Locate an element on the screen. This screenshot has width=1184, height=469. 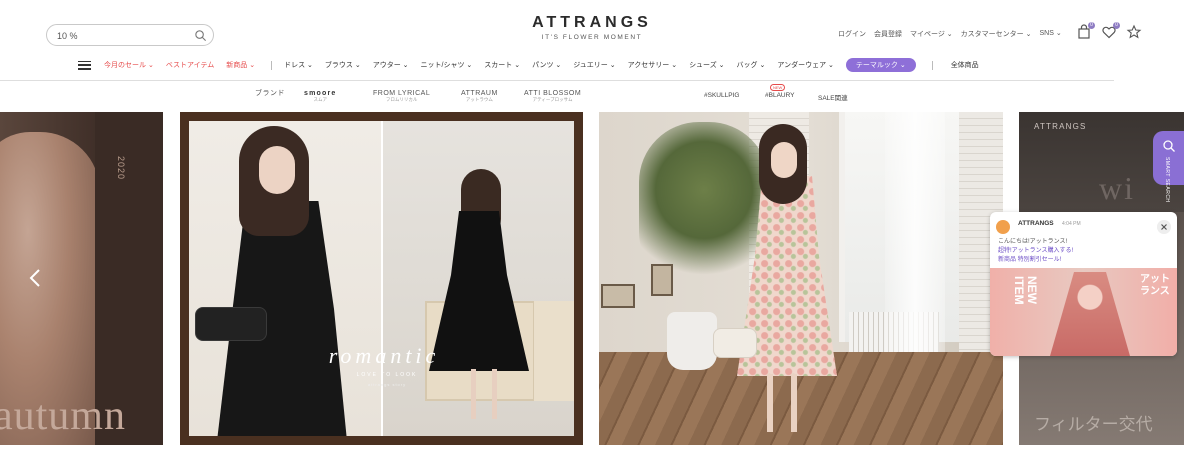
chat-message-line: 超特!アットランス購入する! is located at coordinates (1036, 251).